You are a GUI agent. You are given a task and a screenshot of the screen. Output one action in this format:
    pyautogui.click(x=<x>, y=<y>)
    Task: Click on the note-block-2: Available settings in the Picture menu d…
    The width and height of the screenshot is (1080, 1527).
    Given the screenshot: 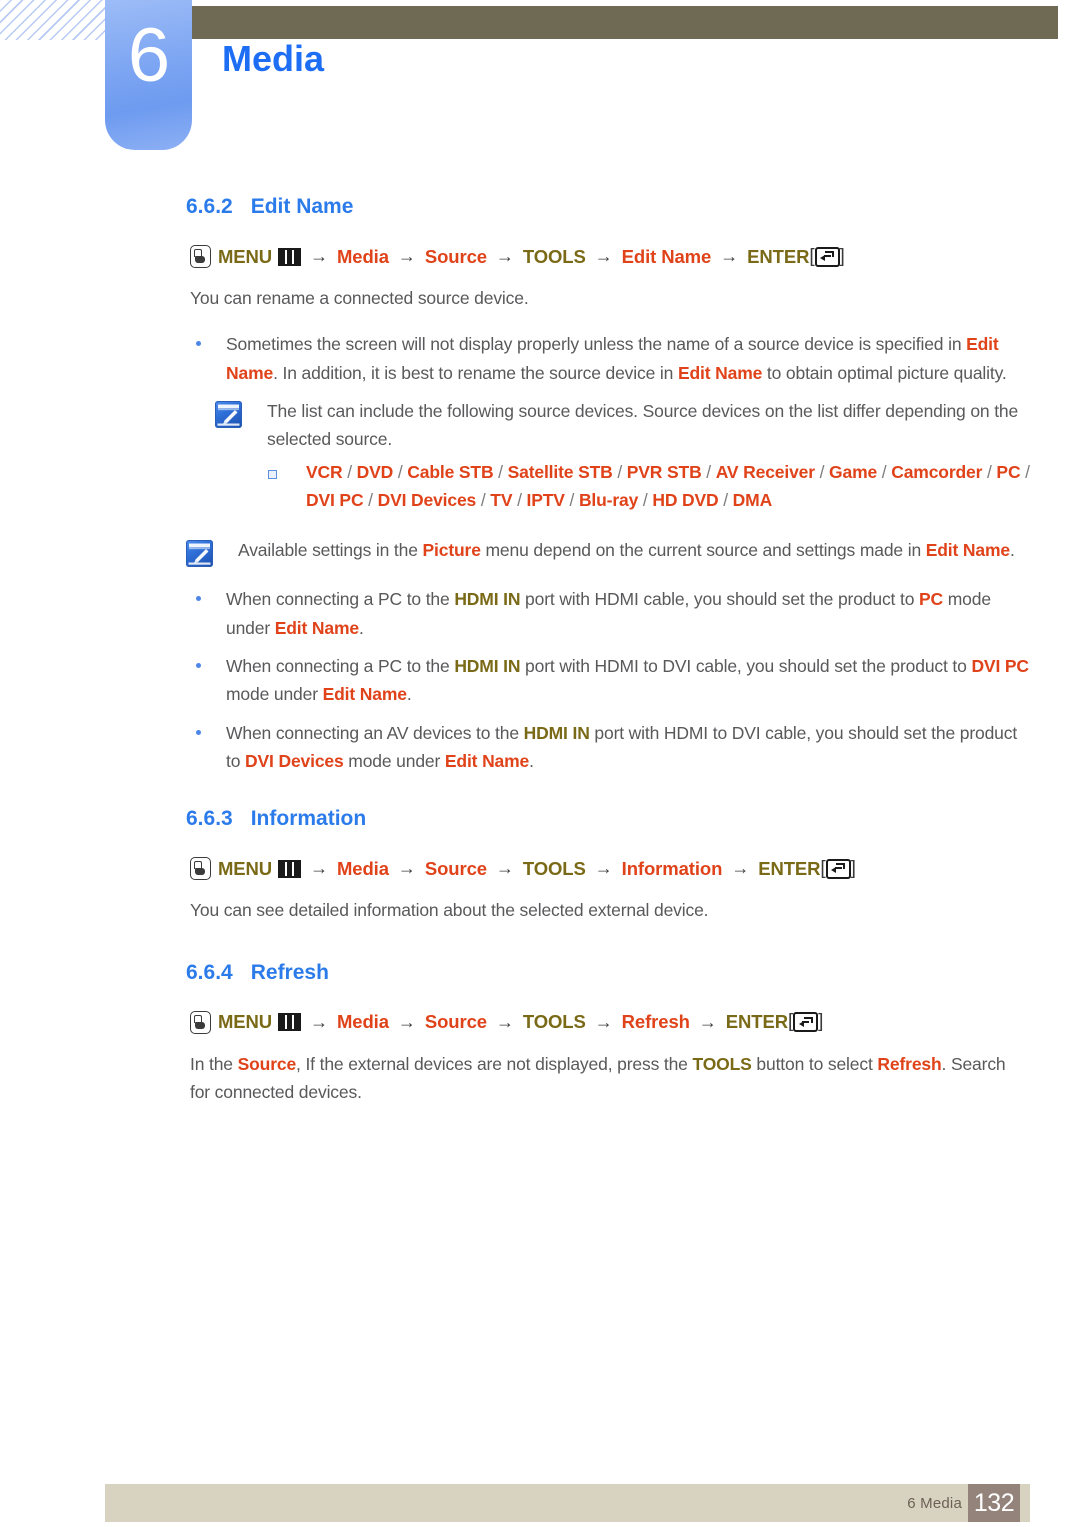 What is the action you would take?
    pyautogui.click(x=611, y=552)
    